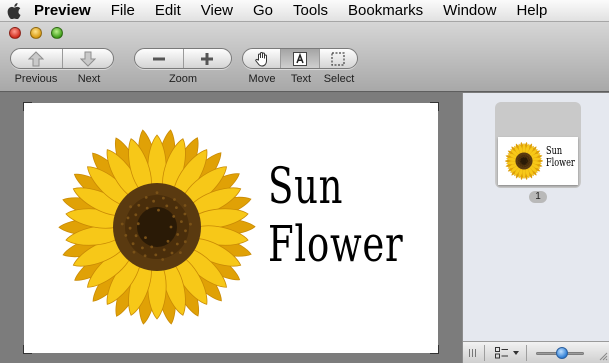 The image size is (609, 363). I want to click on sunflower-thumbnail-image, so click(524, 161).